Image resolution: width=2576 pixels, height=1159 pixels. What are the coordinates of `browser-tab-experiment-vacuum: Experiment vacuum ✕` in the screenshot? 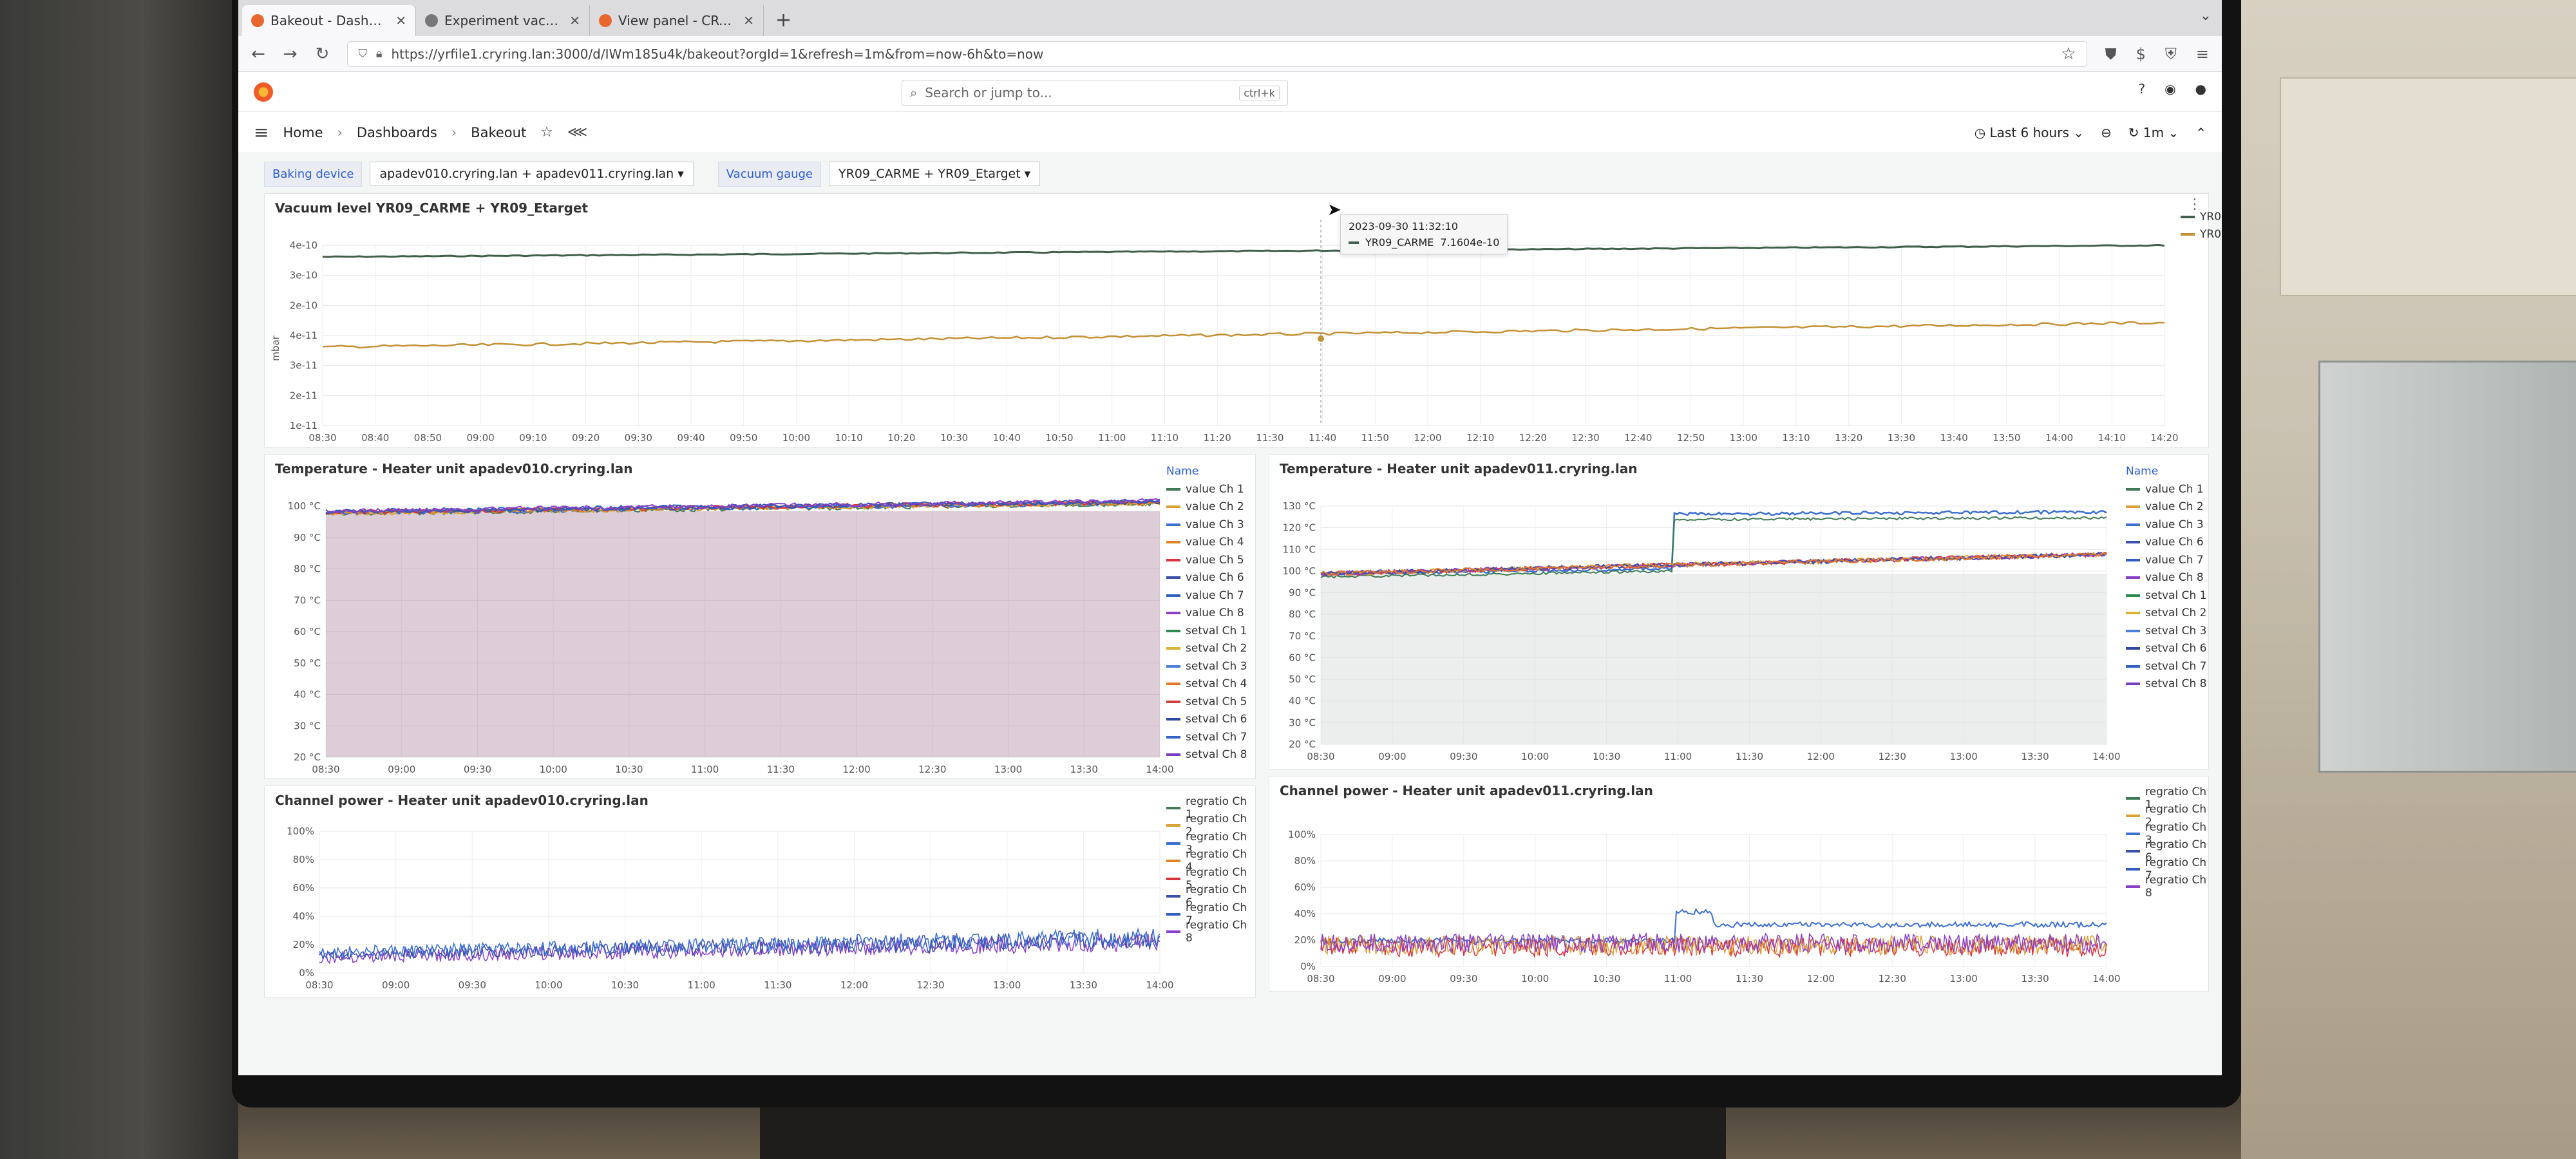 It's located at (503, 20).